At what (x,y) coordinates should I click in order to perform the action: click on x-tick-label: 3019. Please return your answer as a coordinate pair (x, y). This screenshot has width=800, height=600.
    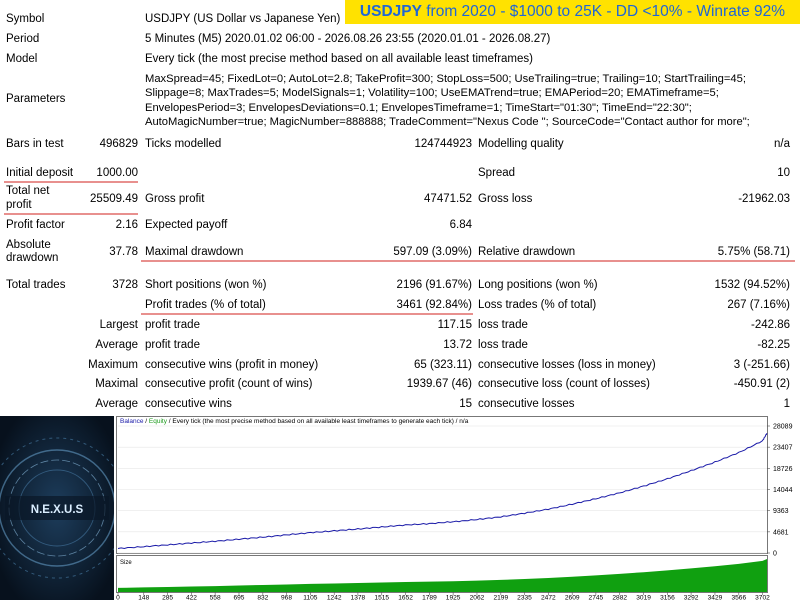
    Looking at the image, I should click on (643, 597).